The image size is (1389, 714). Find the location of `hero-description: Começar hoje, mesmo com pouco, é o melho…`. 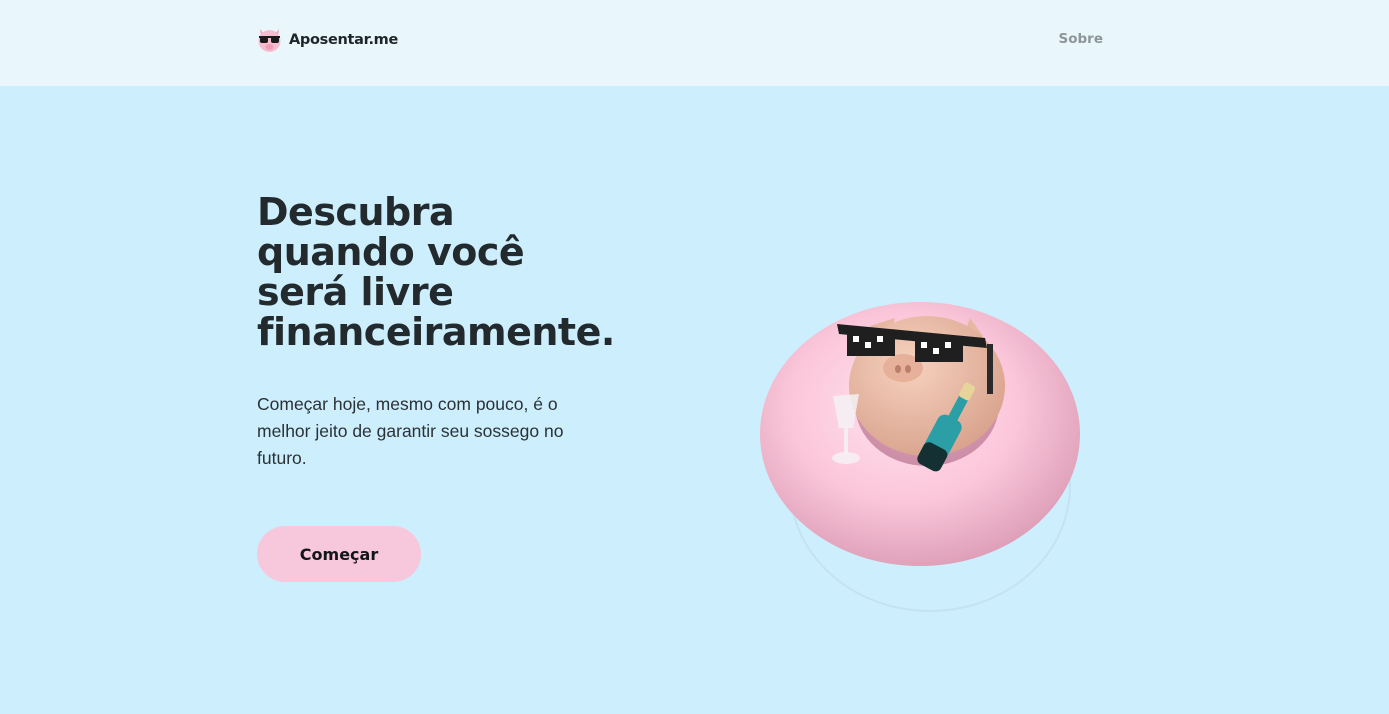

hero-description: Começar hoje, mesmo com pouco, é o melho… is located at coordinates (410, 431).